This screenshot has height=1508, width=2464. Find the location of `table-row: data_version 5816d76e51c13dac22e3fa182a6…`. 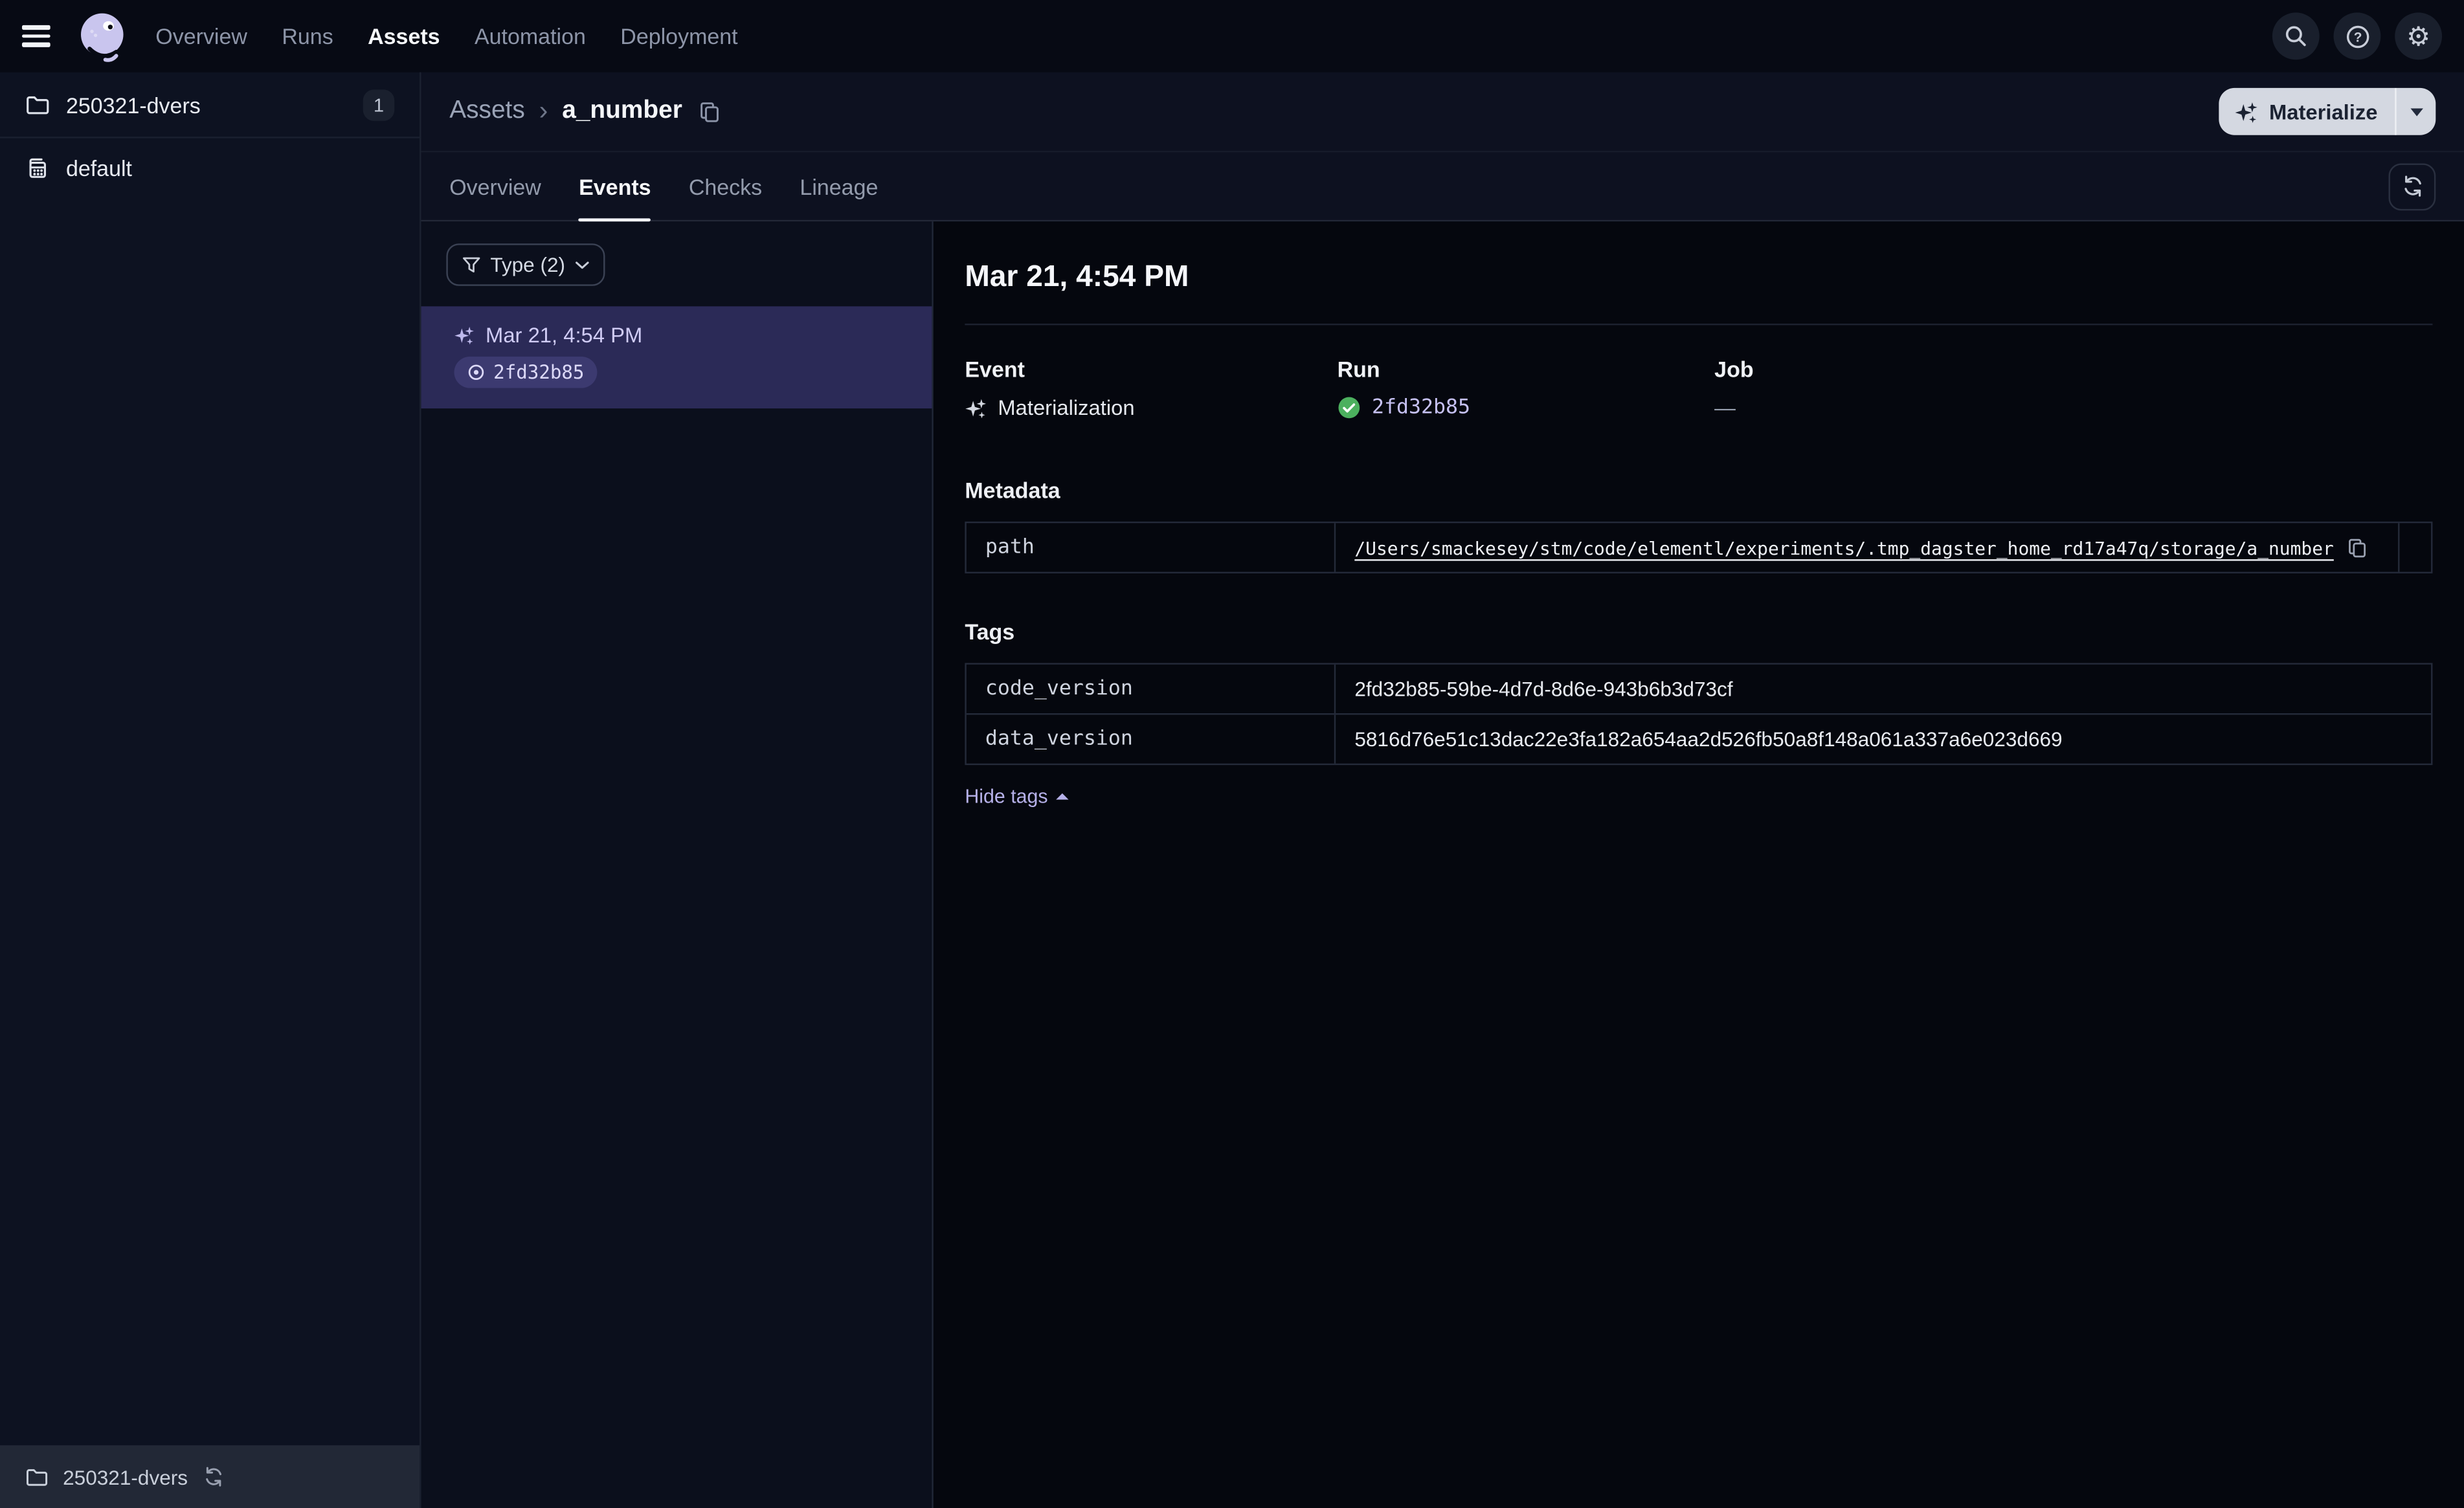

table-row: data_version 5816d76e51c13dac22e3fa182a6… is located at coordinates (1699, 738).